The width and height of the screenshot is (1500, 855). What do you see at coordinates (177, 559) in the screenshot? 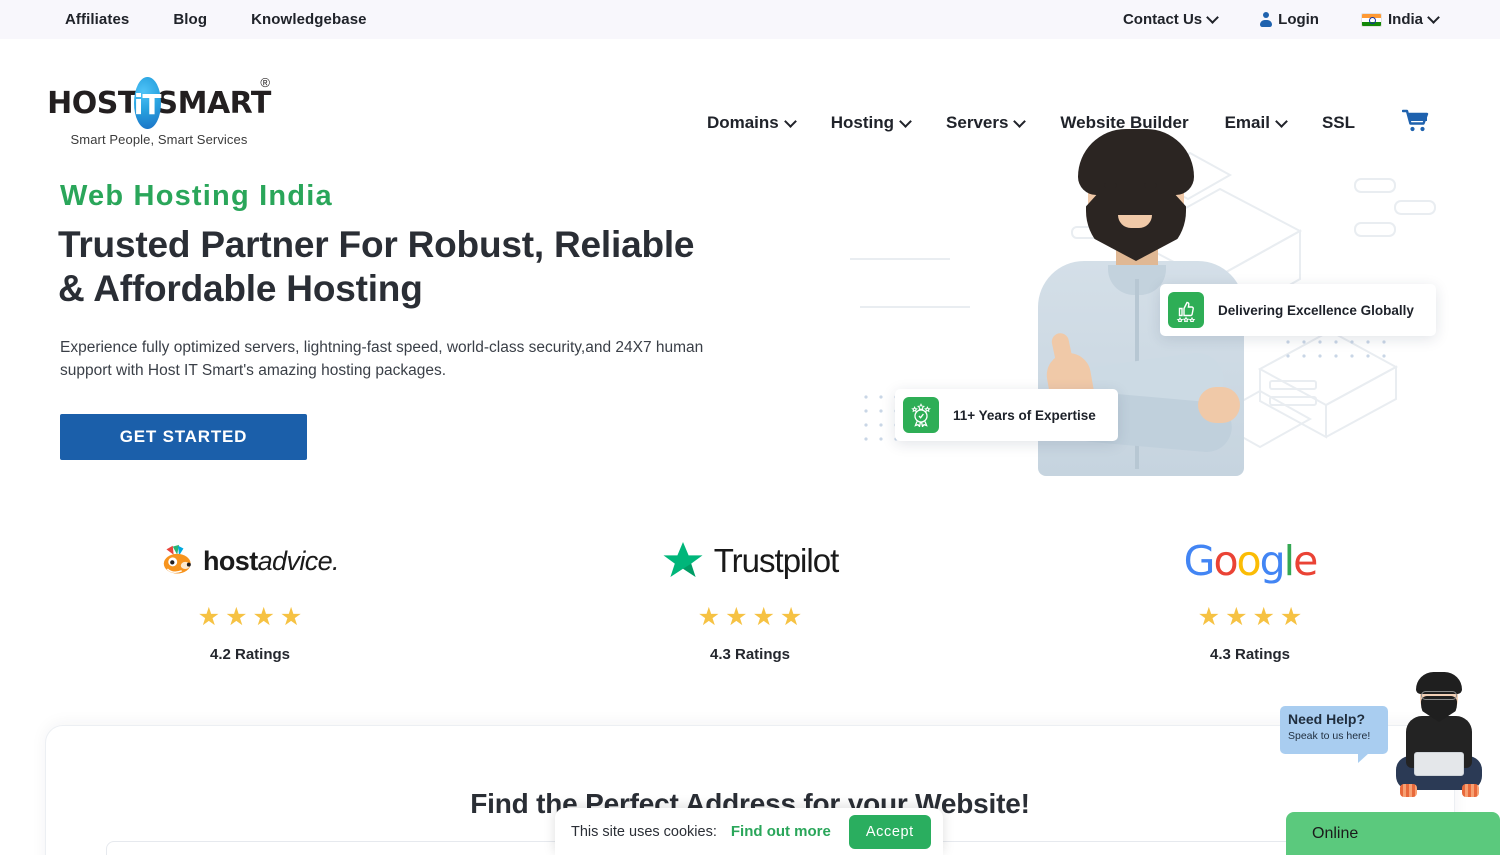
I see `hostadvice-fox-icon` at bounding box center [177, 559].